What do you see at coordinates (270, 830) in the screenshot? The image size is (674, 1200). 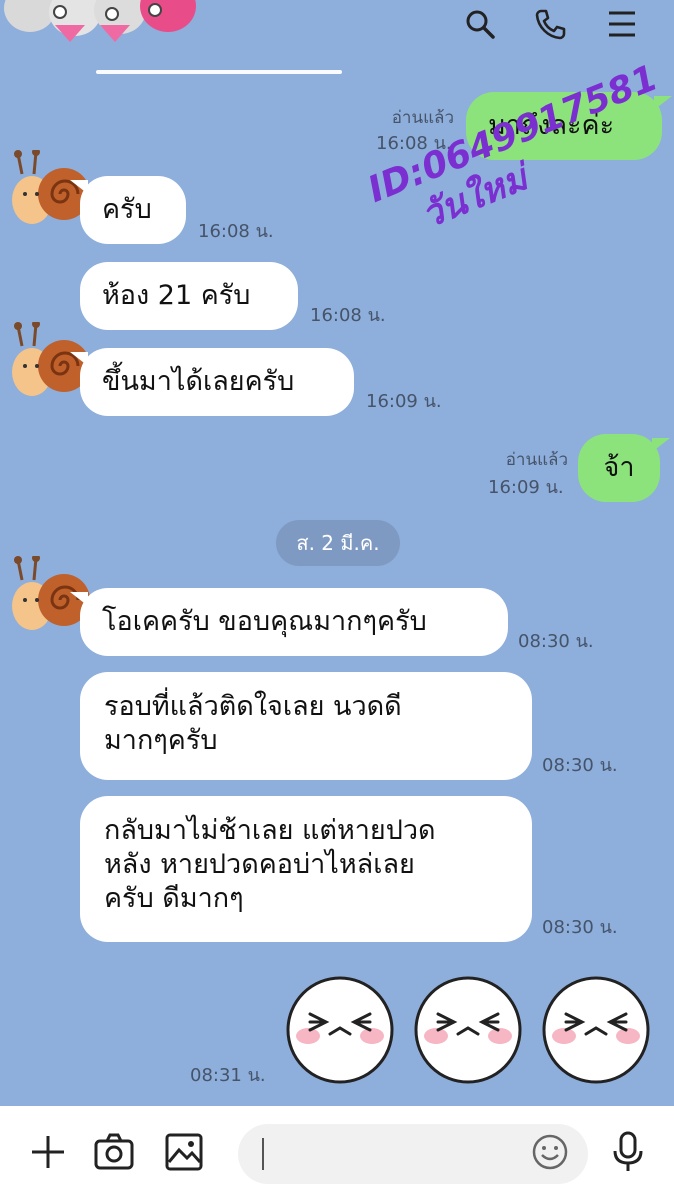 I see `message-text-line: กลับมาไม่ช้าเลย แต่หายปวด` at bounding box center [270, 830].